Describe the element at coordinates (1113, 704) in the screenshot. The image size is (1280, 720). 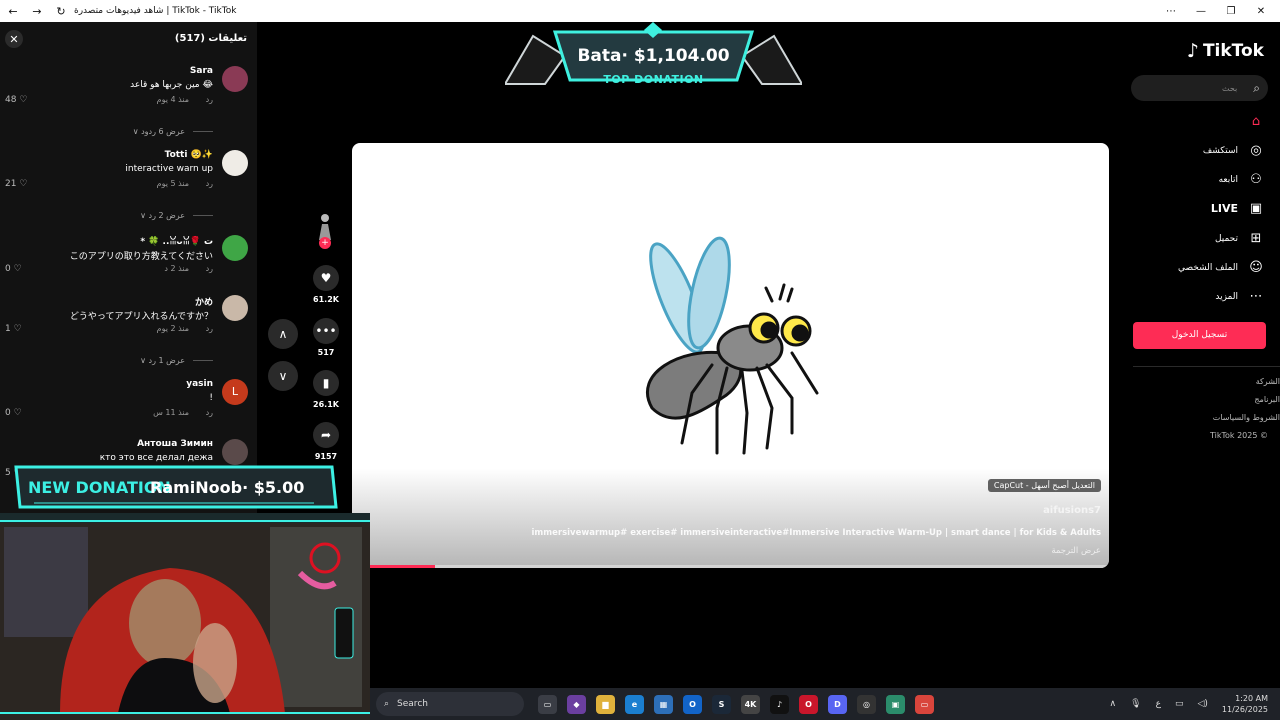
I see `chevron-up-tray-icon: ∧` at that location.